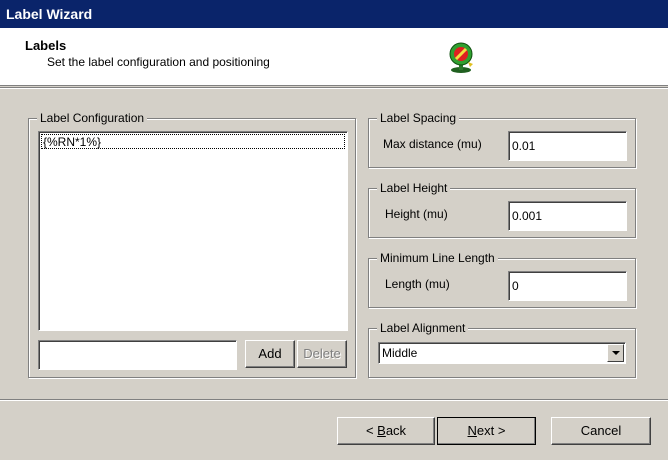 This screenshot has height=460, width=668. Describe the element at coordinates (396, 430) in the screenshot. I see `back-label: ack` at that location.